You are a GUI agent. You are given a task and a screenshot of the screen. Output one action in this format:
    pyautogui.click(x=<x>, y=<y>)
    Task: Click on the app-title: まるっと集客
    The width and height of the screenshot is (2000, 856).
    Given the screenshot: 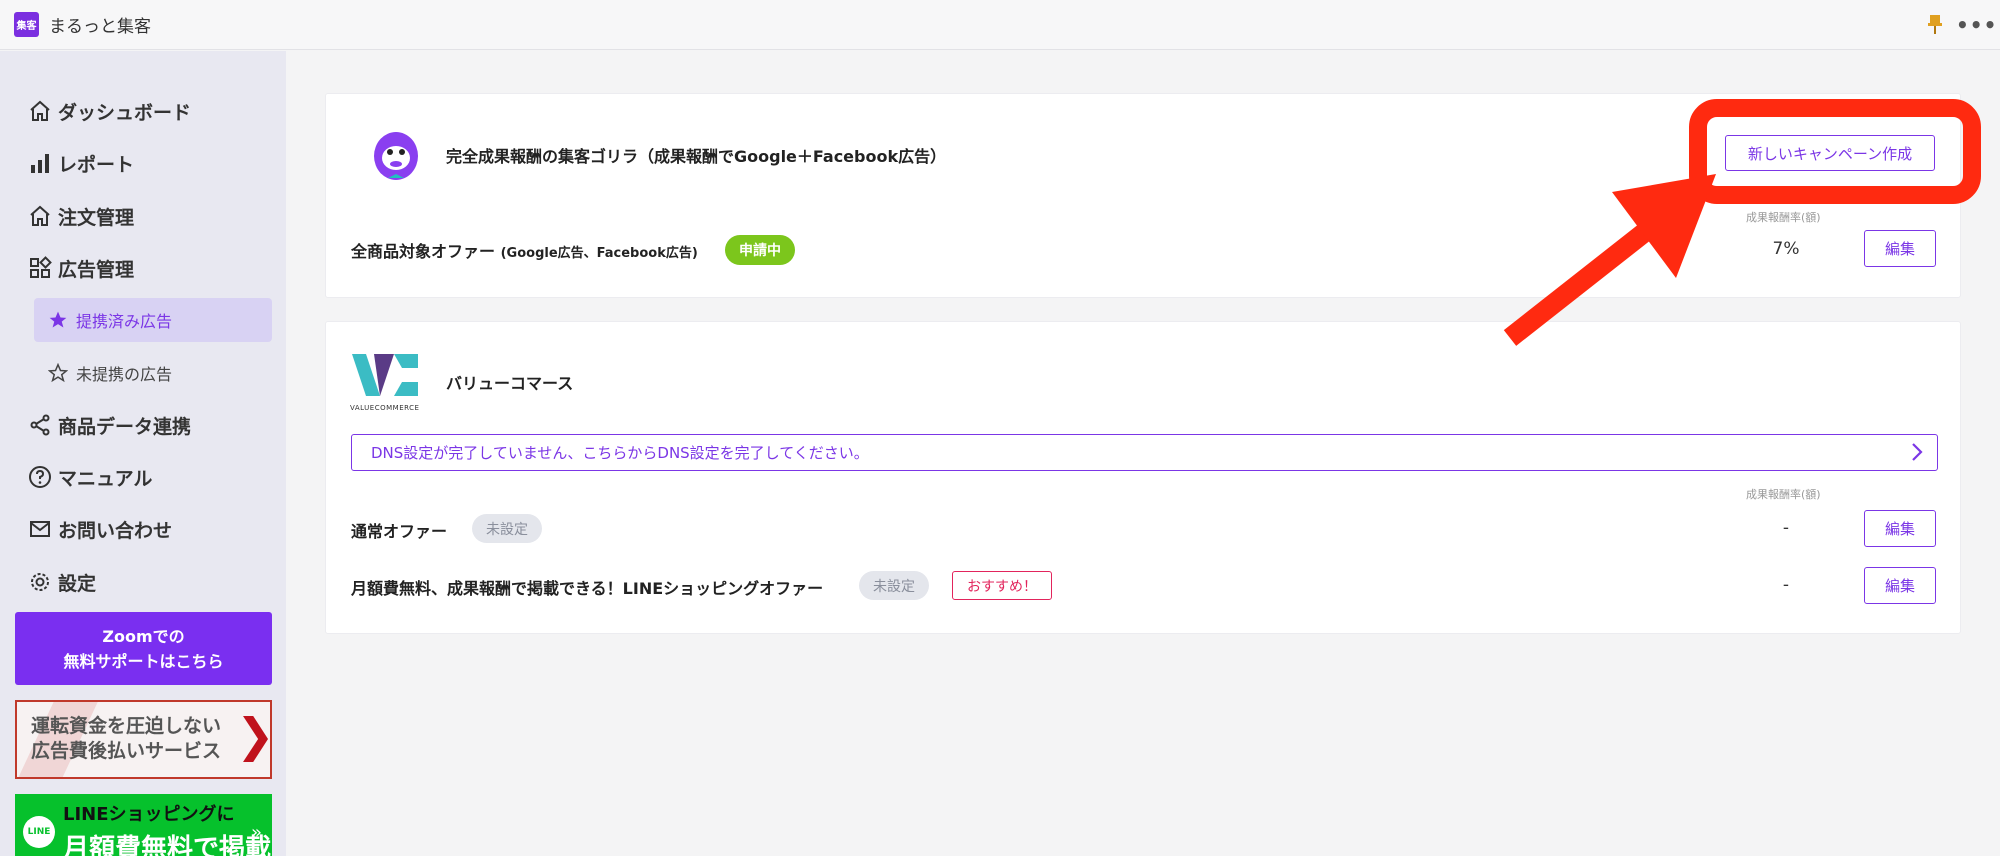 What is the action you would take?
    pyautogui.click(x=100, y=27)
    